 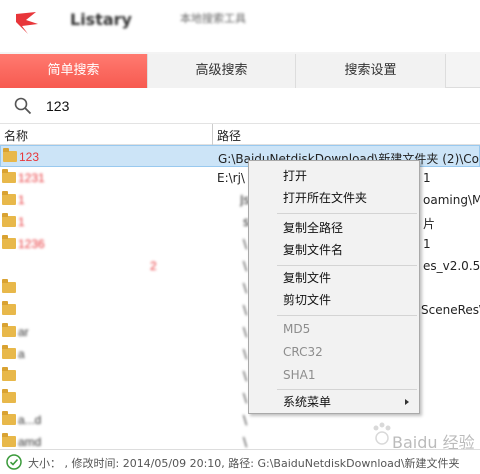 I want to click on result-path-tail: SceneRes\S, so click(x=450, y=310).